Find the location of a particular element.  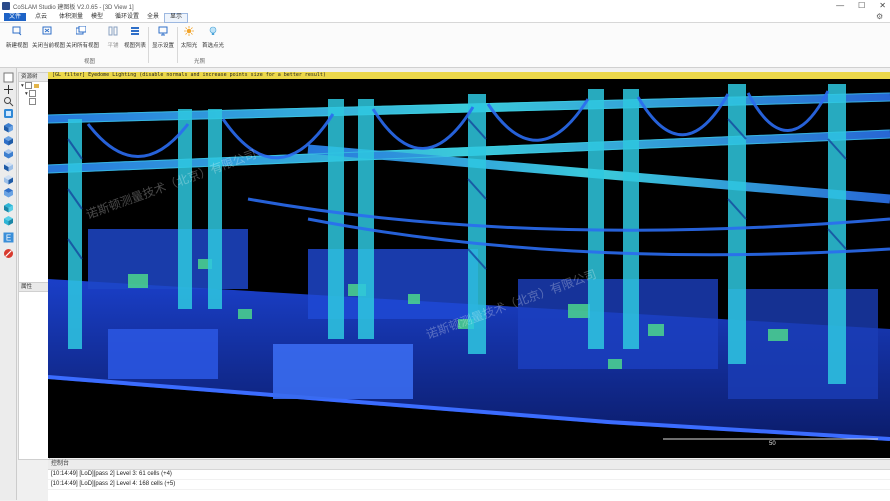

view-icon is located at coordinates (8, 113).